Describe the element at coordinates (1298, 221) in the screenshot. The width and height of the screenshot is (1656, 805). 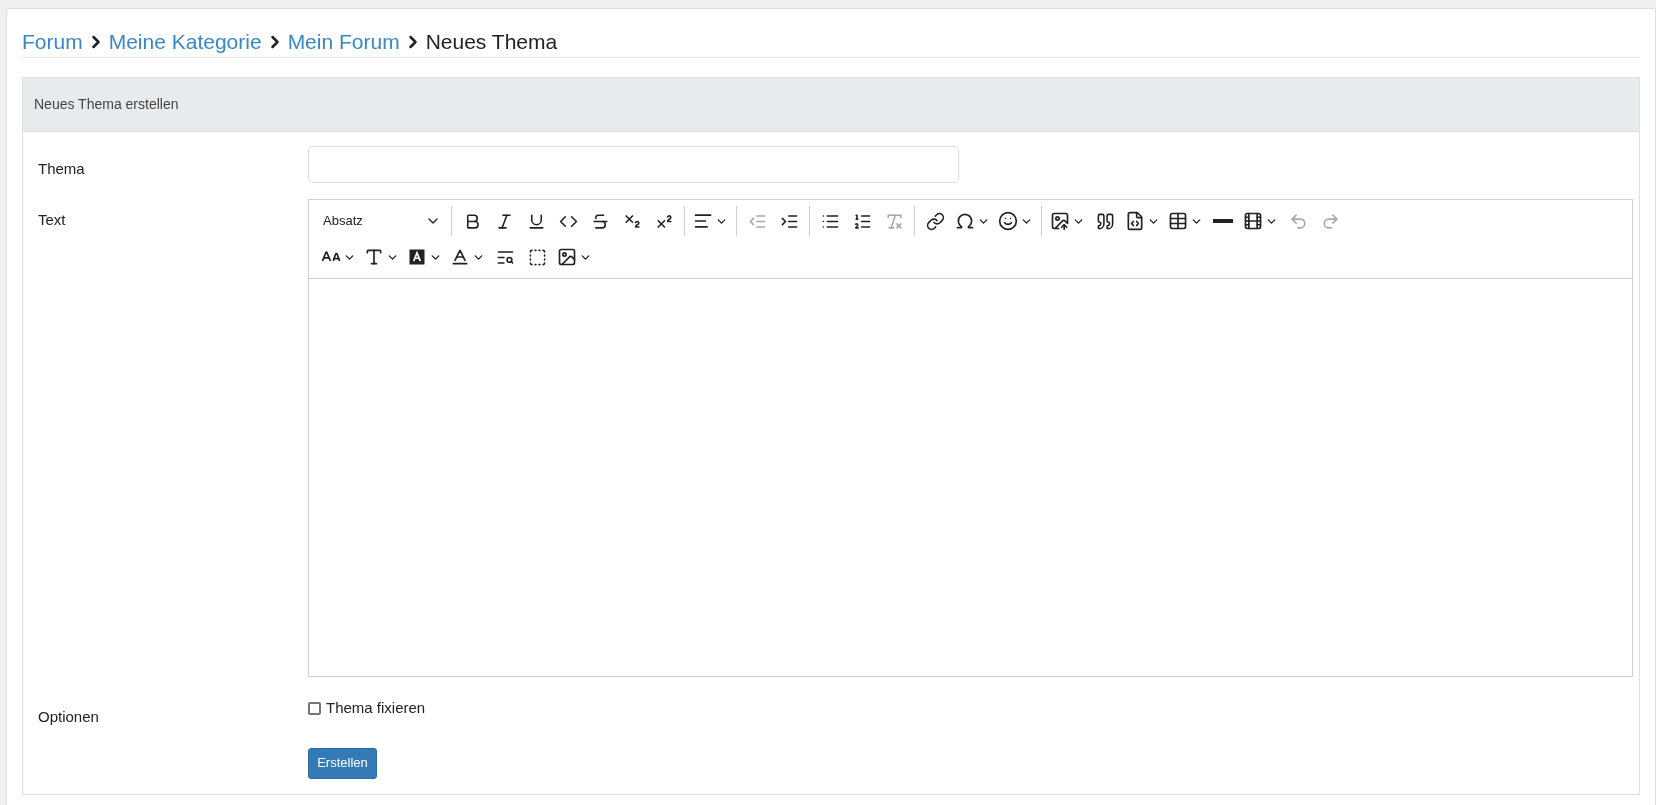
I see `undo-icon` at that location.